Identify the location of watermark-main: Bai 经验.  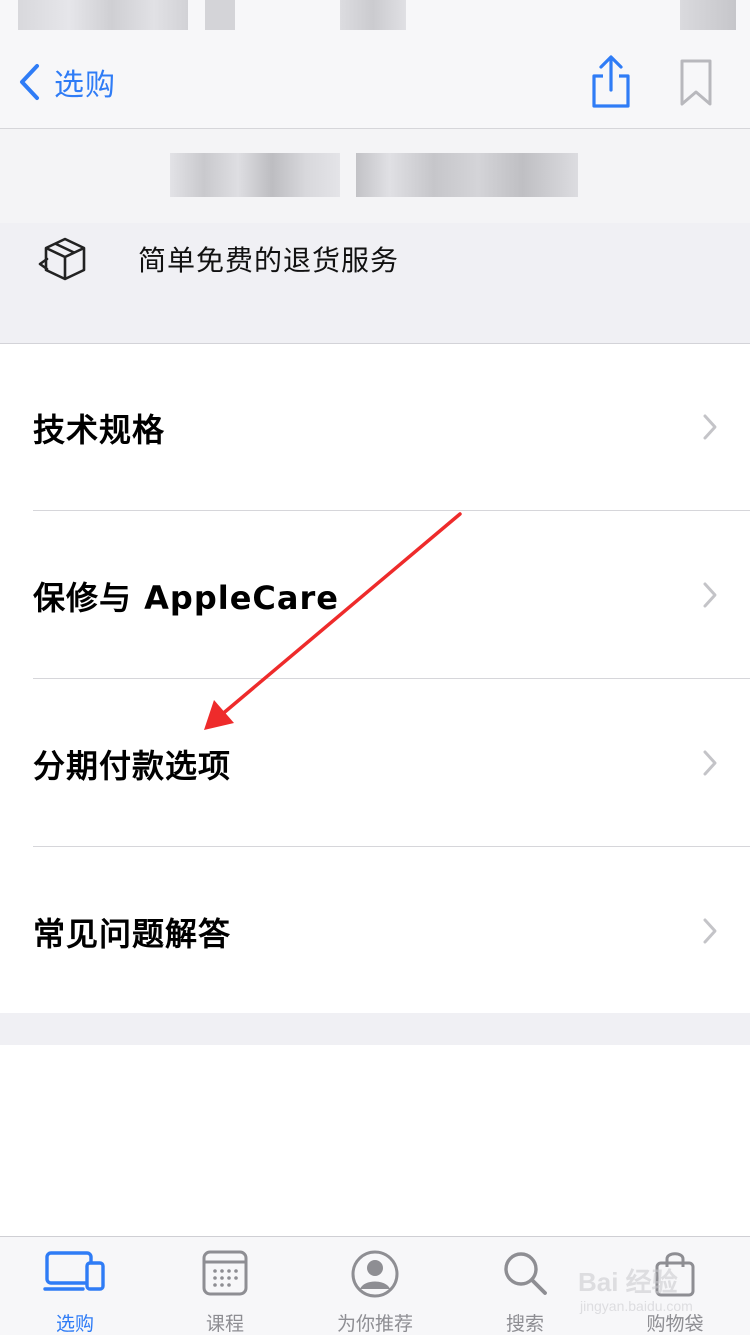
(628, 1282).